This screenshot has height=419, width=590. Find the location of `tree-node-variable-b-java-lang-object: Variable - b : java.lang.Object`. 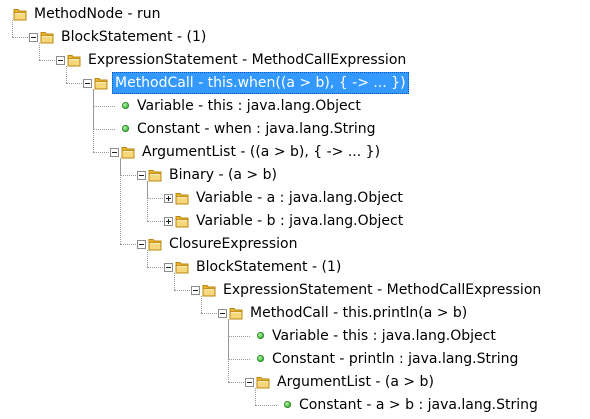

tree-node-variable-b-java-lang-object: Variable - b : java.lang.Object is located at coordinates (295, 221).